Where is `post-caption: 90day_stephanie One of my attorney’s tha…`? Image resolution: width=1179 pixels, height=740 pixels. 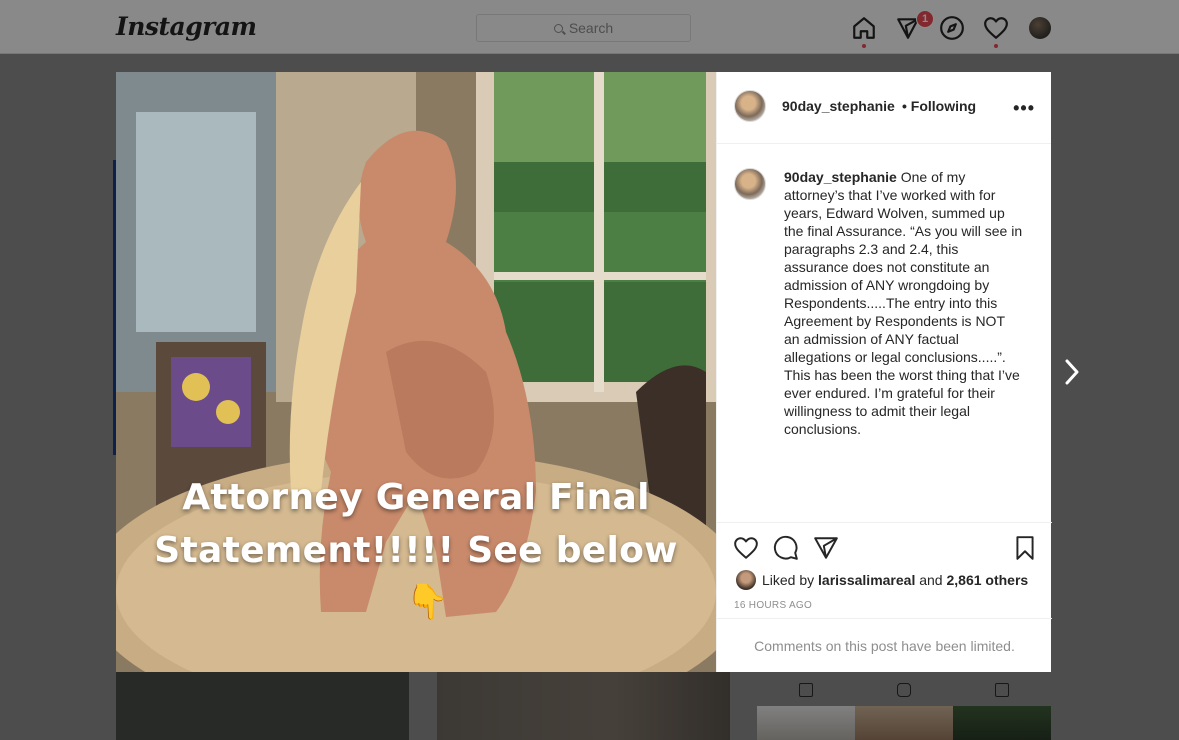 post-caption: 90day_stephanie One of my attorney’s tha… is located at coordinates (904, 303).